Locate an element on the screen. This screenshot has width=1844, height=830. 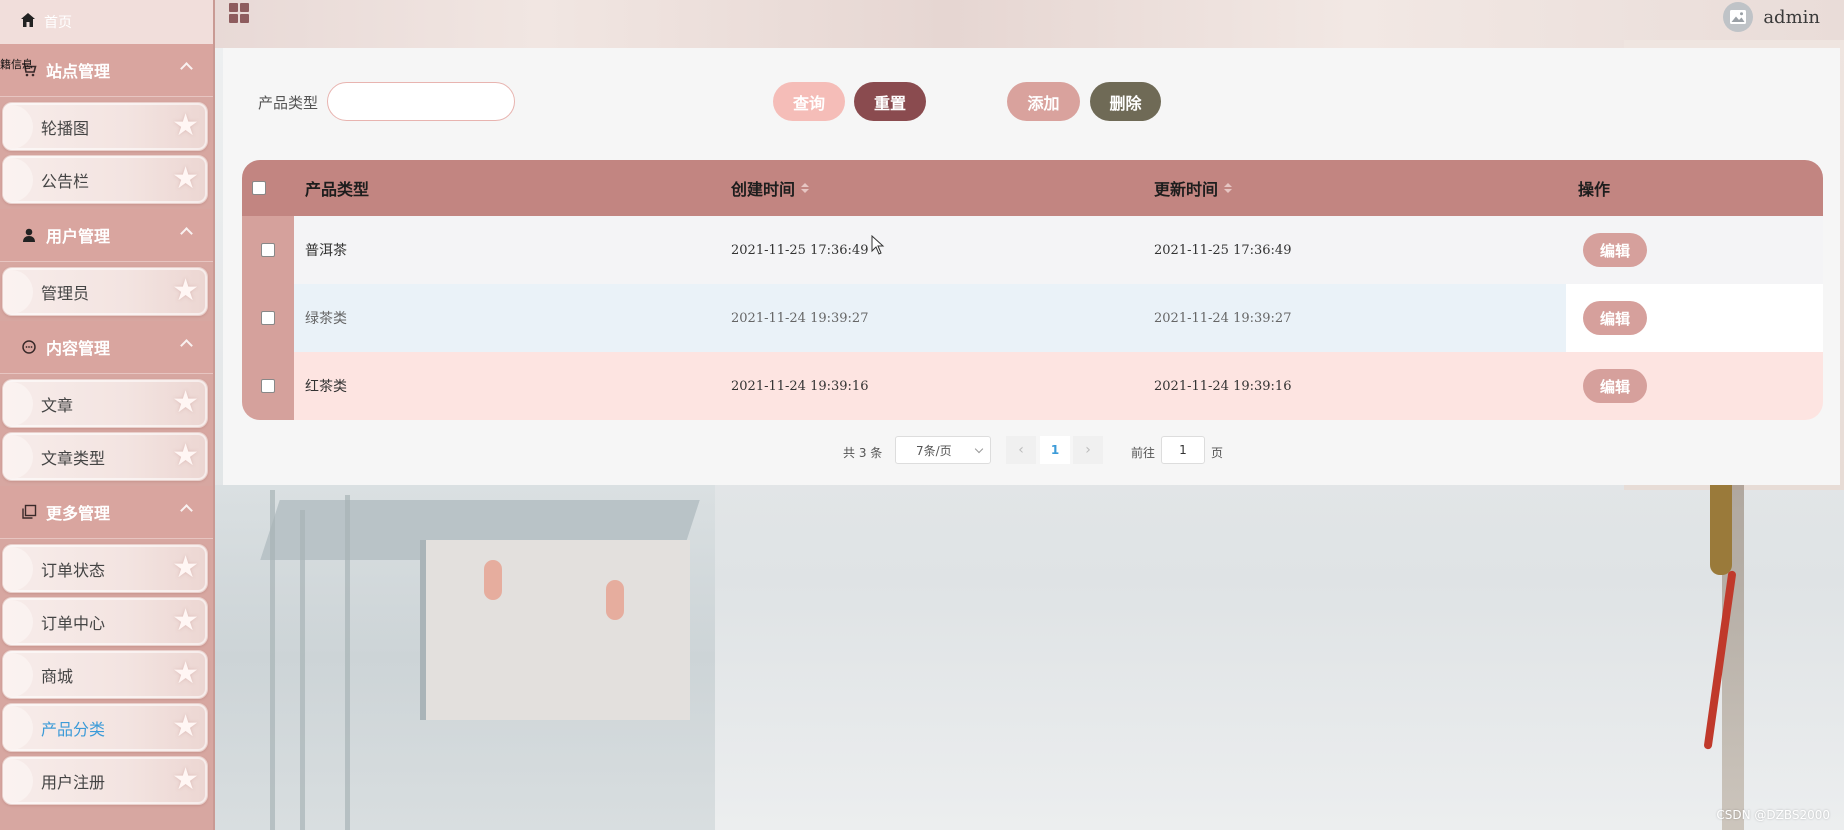
select-all-checkbox is located at coordinates (259, 188).